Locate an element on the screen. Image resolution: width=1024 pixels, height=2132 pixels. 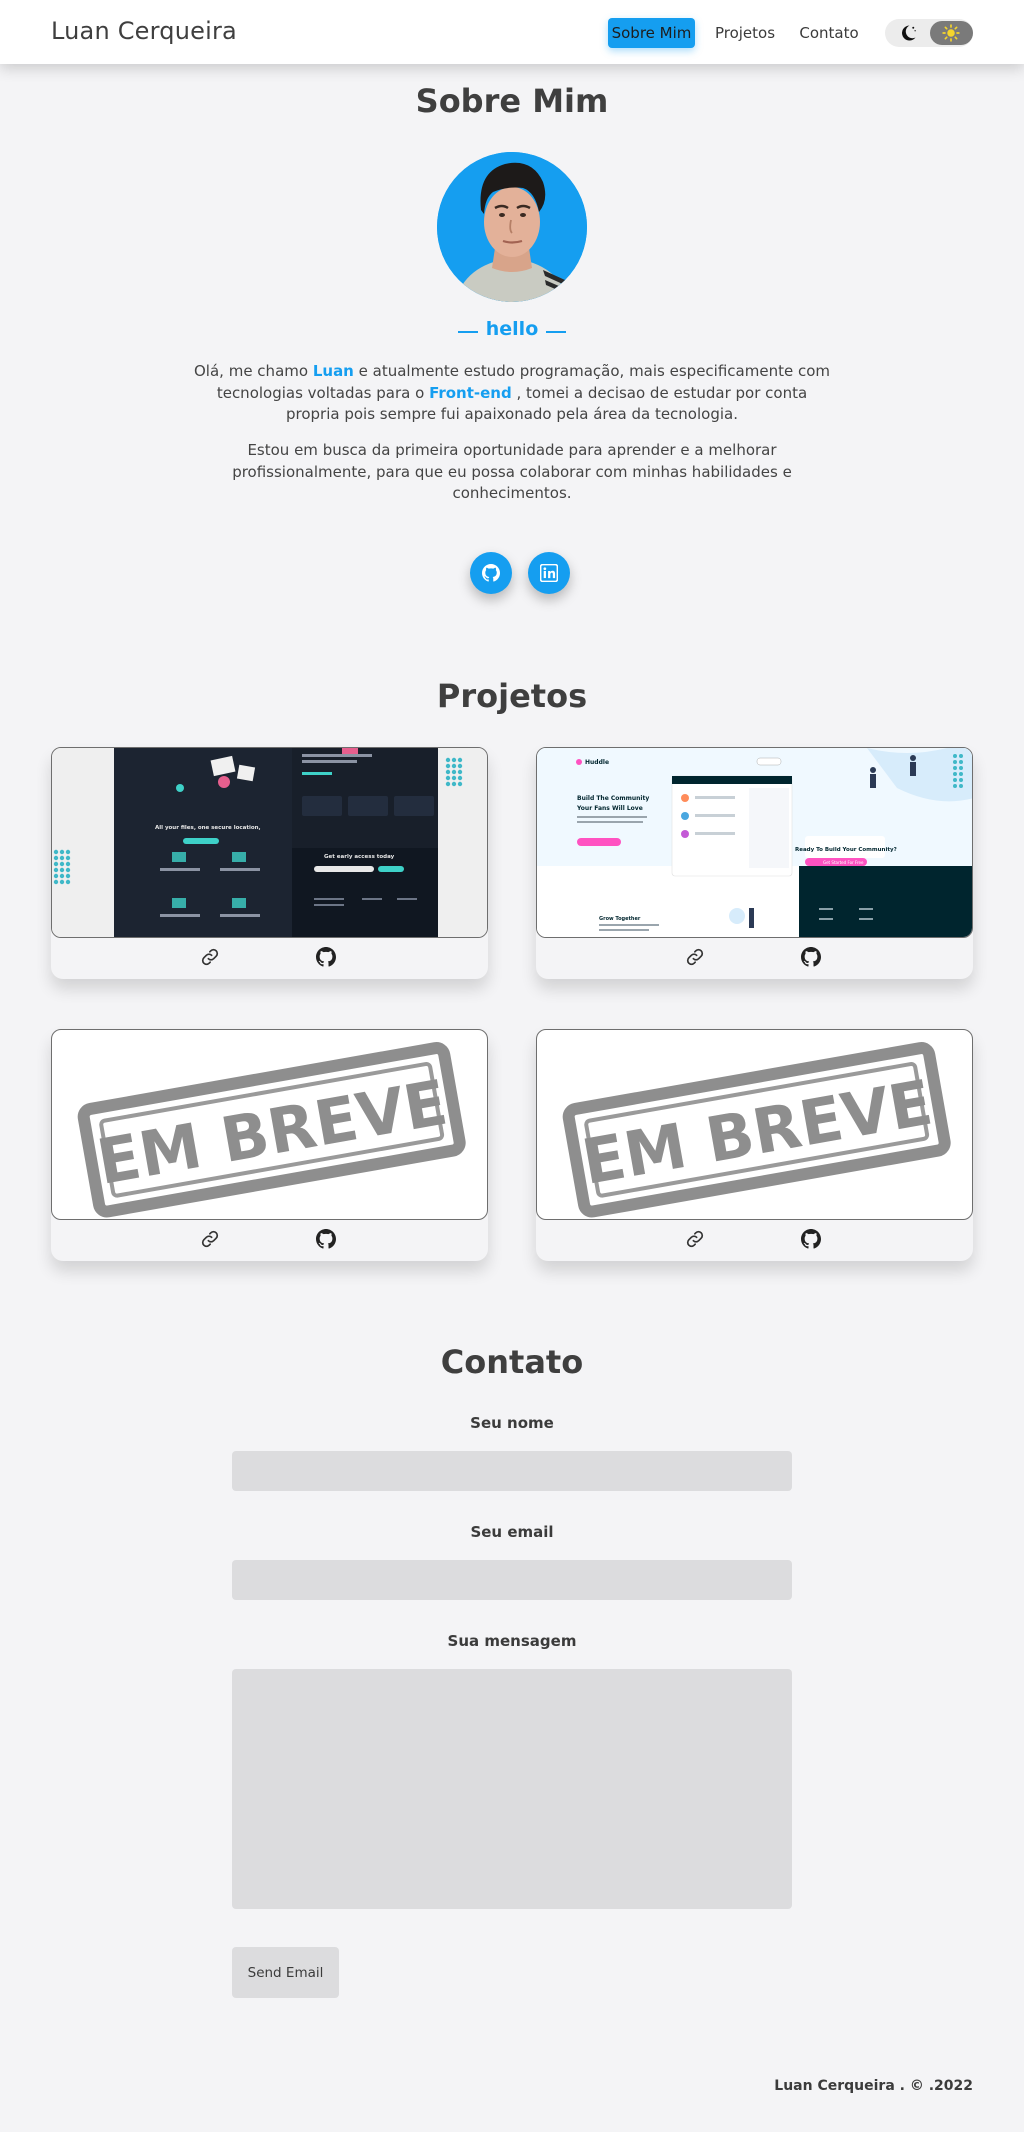
name-label: Seu nome is located at coordinates (512, 1423).